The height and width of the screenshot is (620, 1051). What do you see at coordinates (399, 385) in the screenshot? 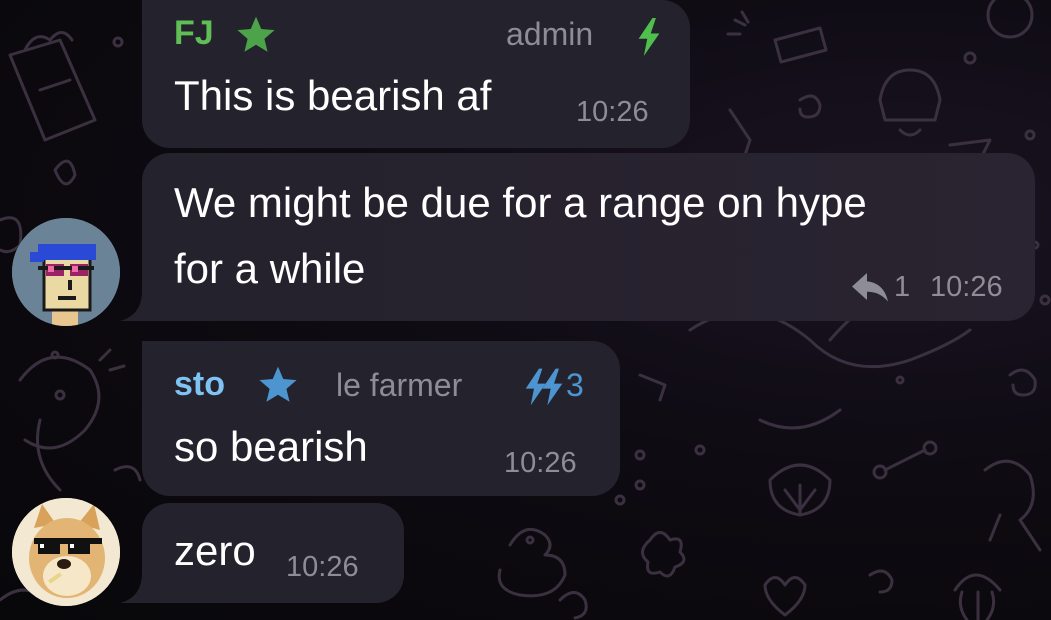
I see `sender-role: le farmer` at bounding box center [399, 385].